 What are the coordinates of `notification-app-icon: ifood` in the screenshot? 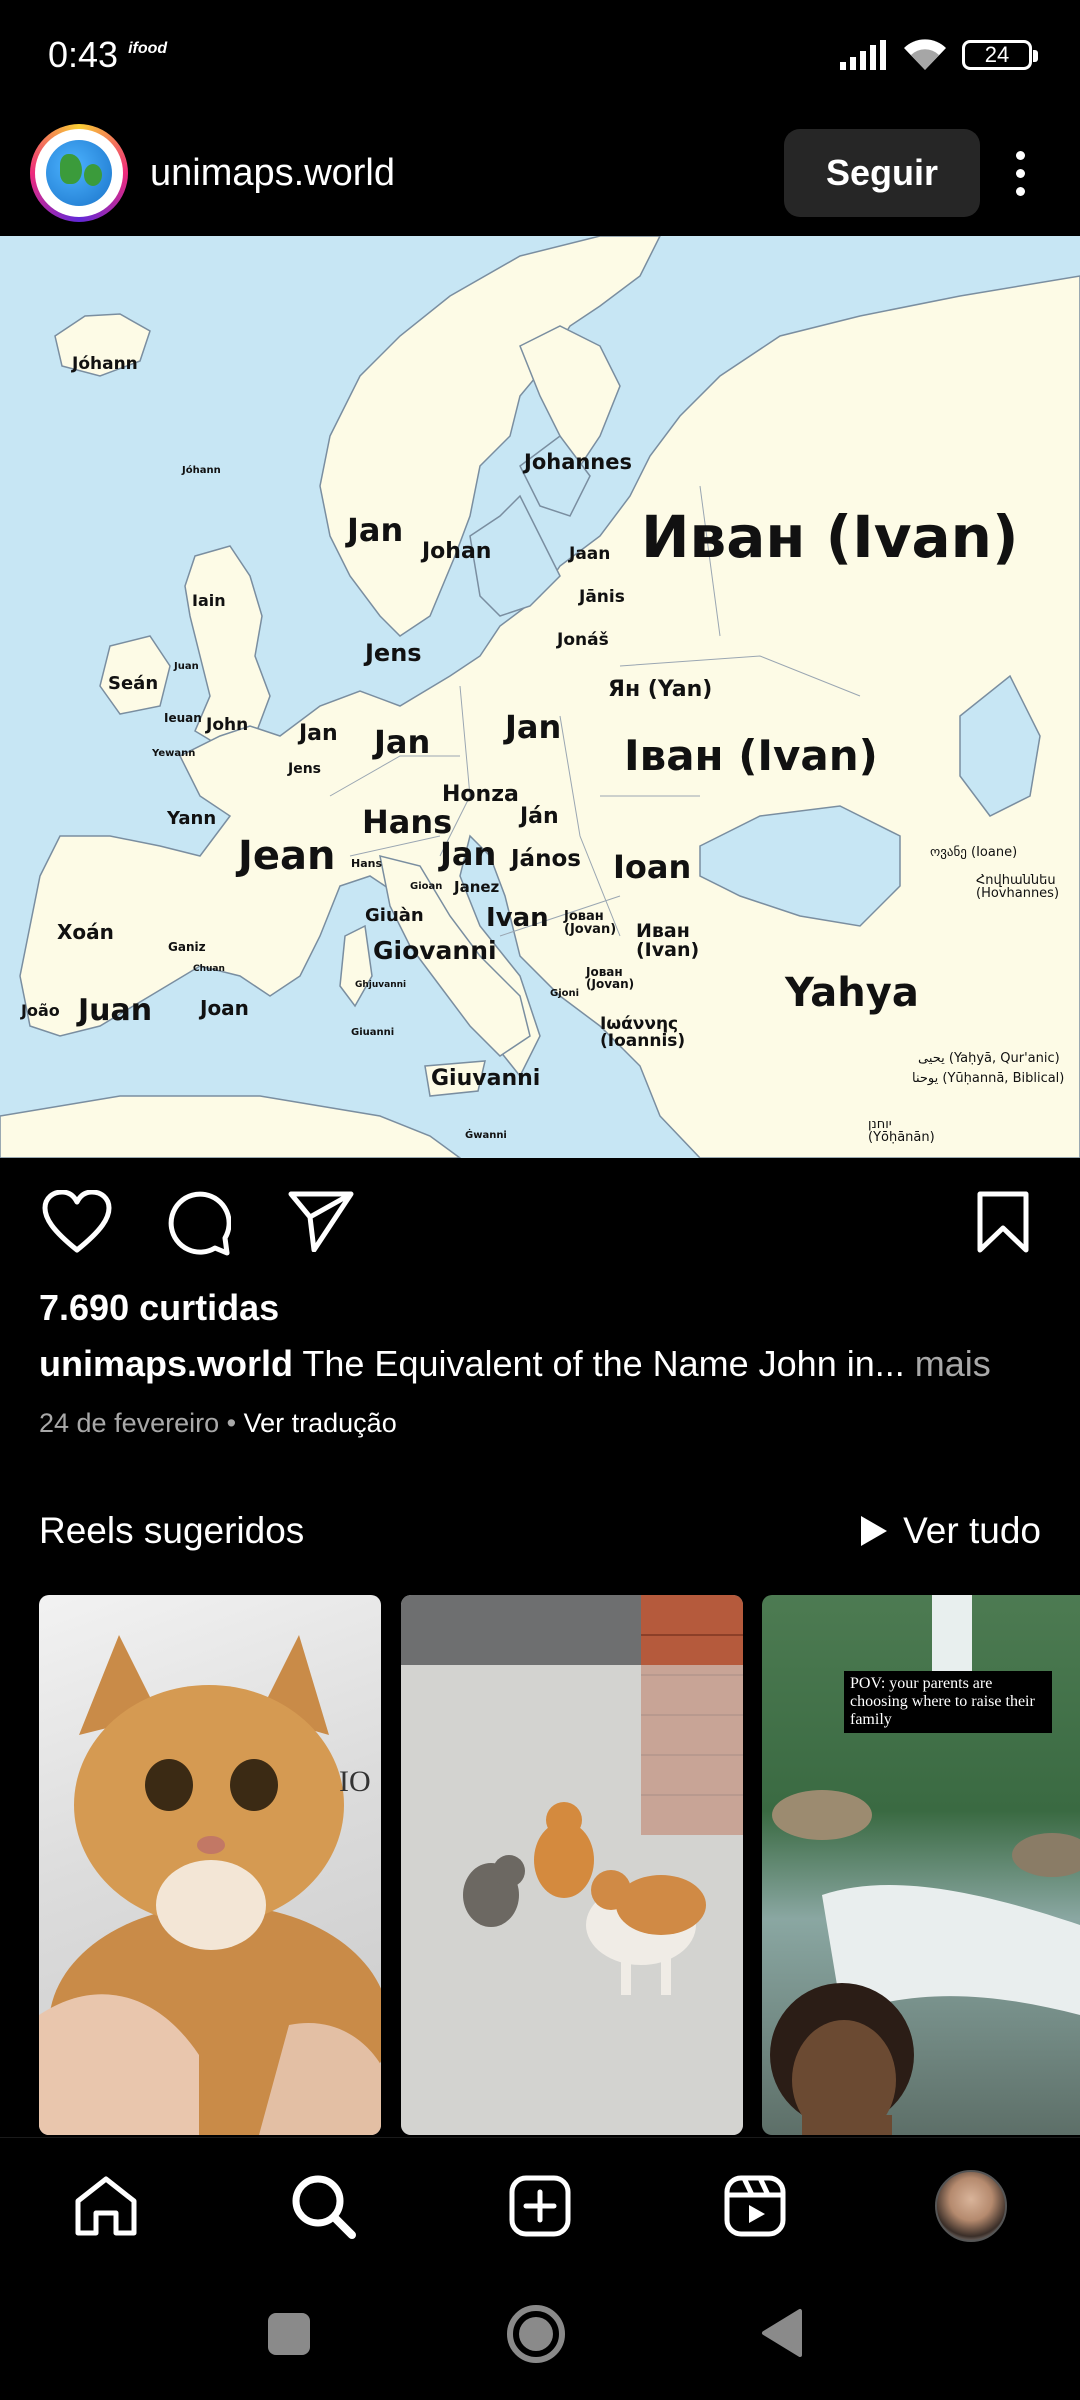 It's located at (148, 48).